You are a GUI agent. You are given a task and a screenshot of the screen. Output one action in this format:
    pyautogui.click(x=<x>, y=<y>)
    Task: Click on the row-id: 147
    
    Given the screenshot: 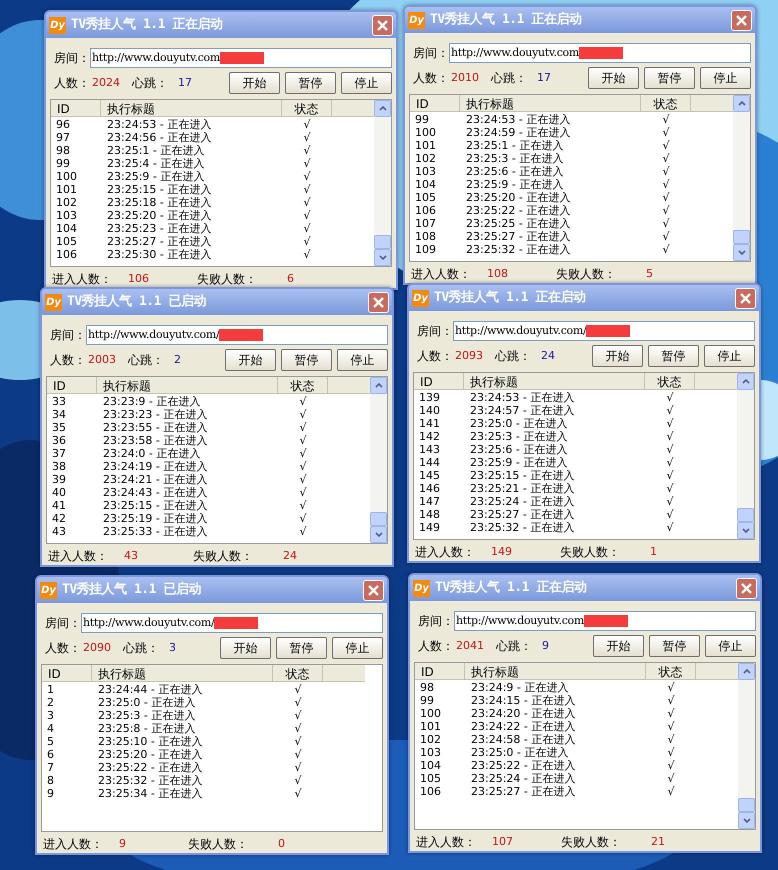 What is the action you would take?
    pyautogui.click(x=429, y=501)
    